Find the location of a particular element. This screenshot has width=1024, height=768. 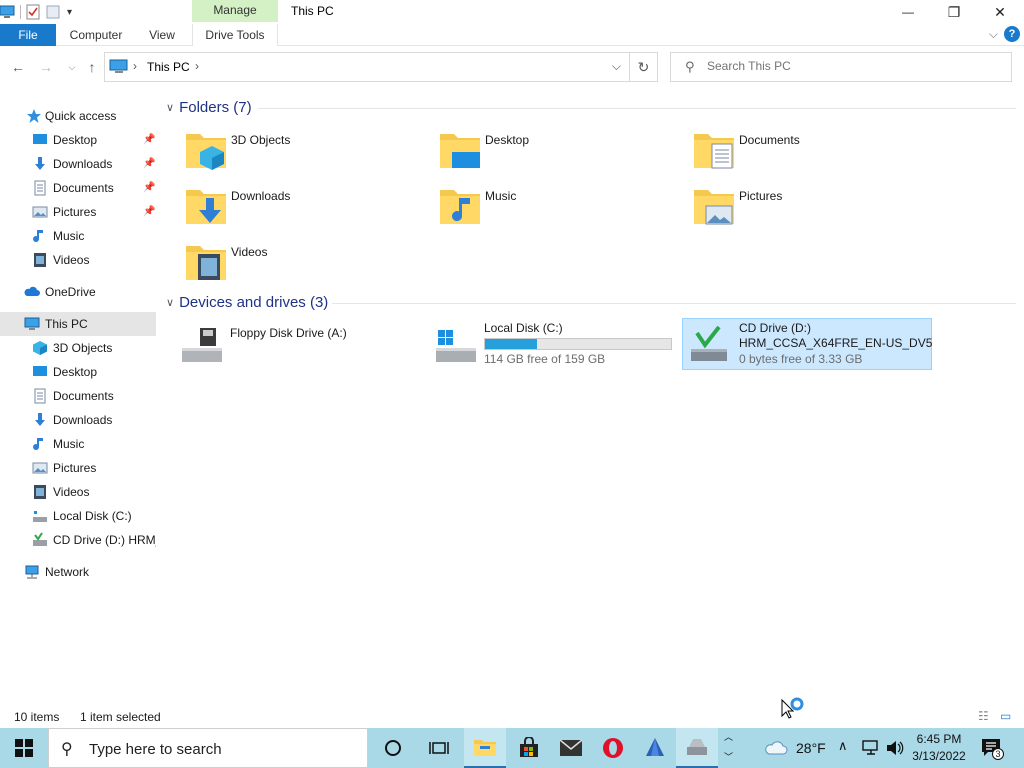

minimize-button: — is located at coordinates (908, 12).